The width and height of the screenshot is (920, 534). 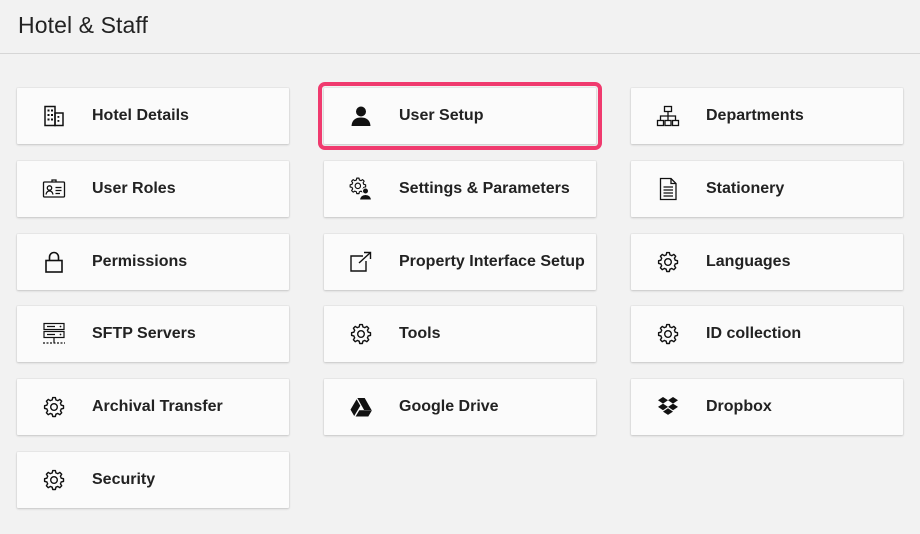 What do you see at coordinates (492, 261) in the screenshot?
I see `property-interface-setup-label: Property Interface Setup` at bounding box center [492, 261].